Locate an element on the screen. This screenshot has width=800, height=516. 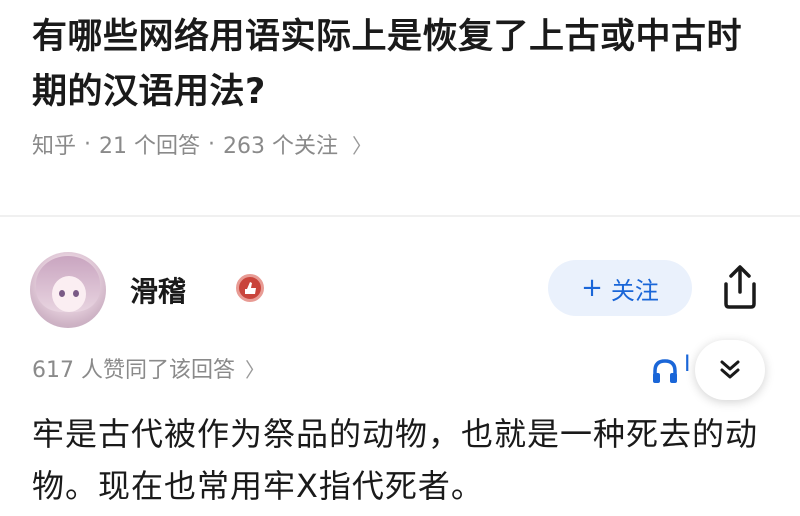
headphone-icon is located at coordinates (665, 371).